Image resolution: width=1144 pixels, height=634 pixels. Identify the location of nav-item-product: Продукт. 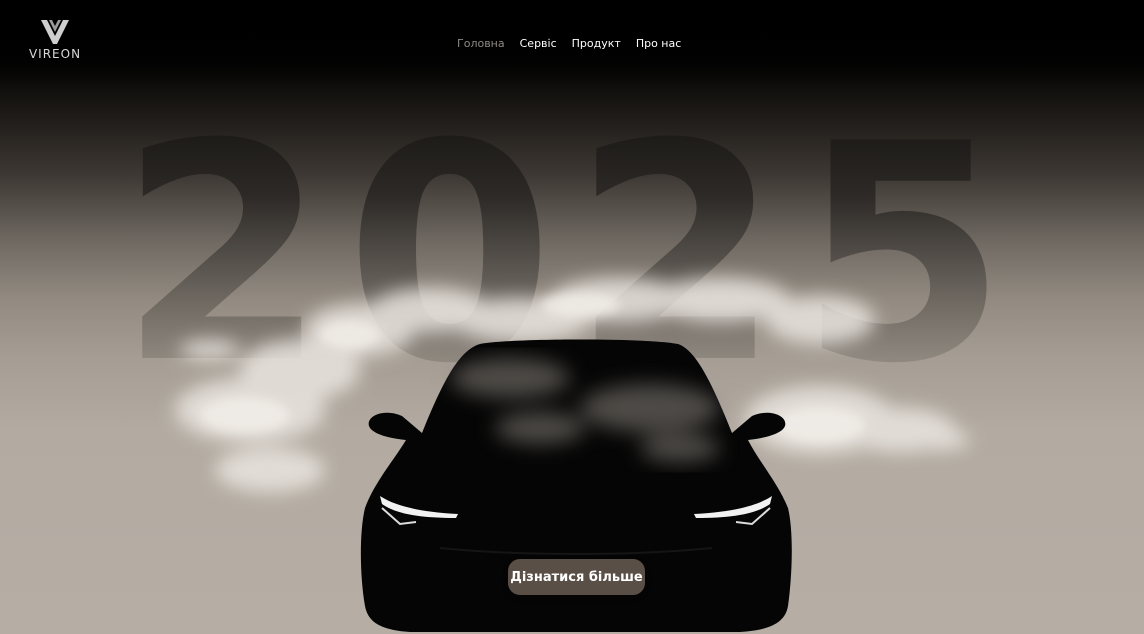
(596, 43).